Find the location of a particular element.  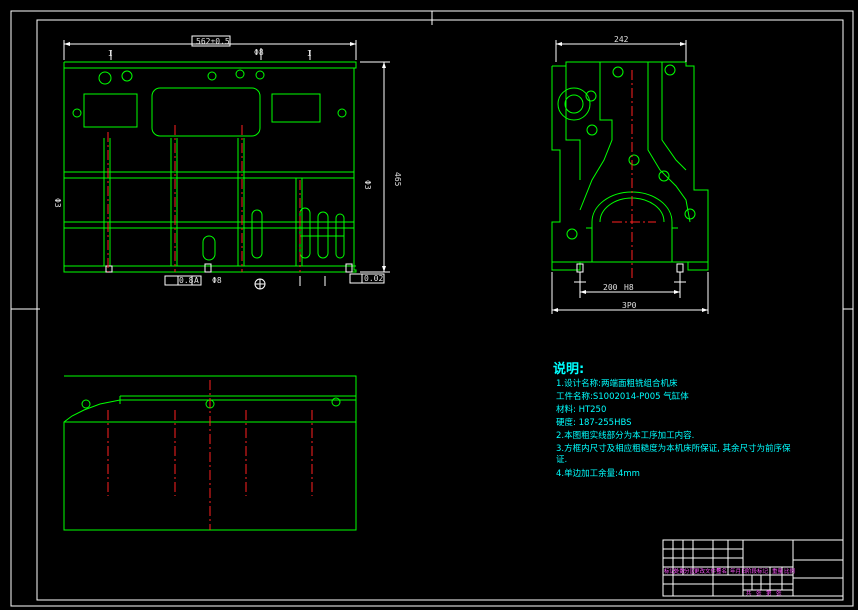

front-right-callout: Φ3 is located at coordinates (367, 185).